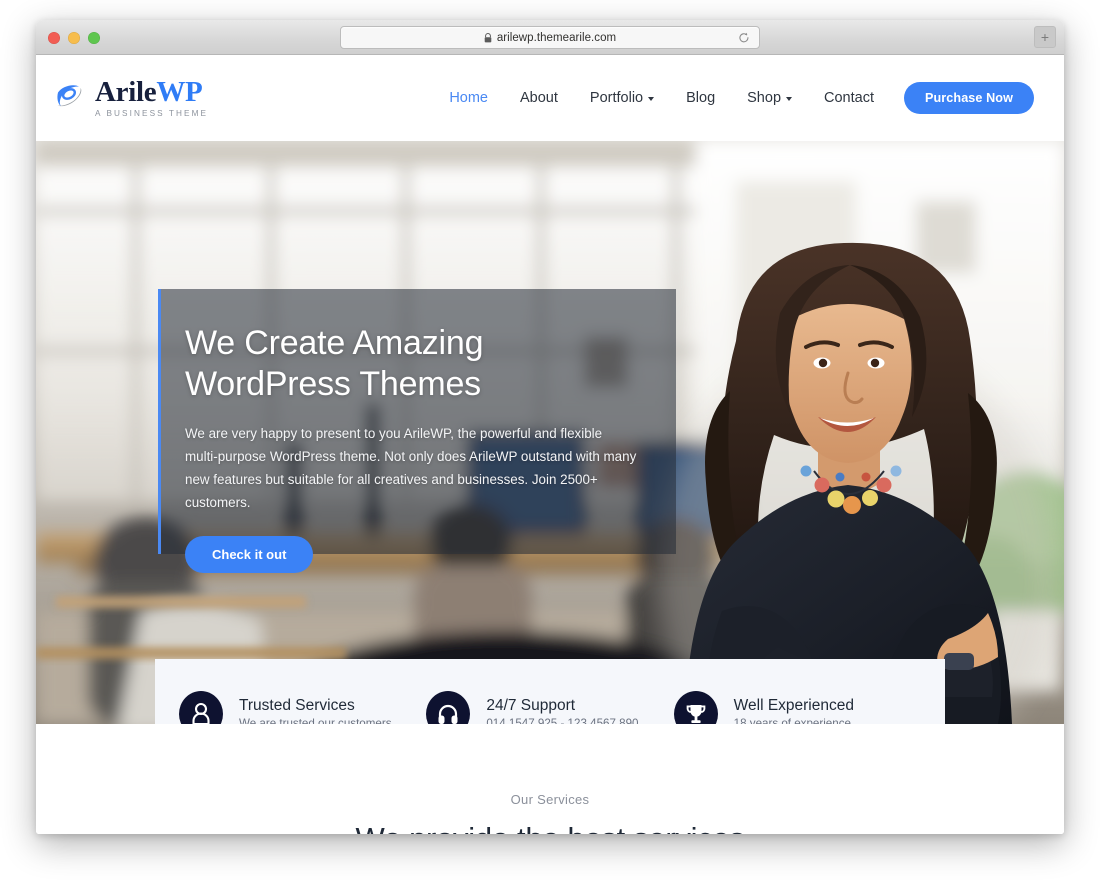 The image size is (1100, 894). I want to click on nav-item-shop: Shop, so click(769, 98).